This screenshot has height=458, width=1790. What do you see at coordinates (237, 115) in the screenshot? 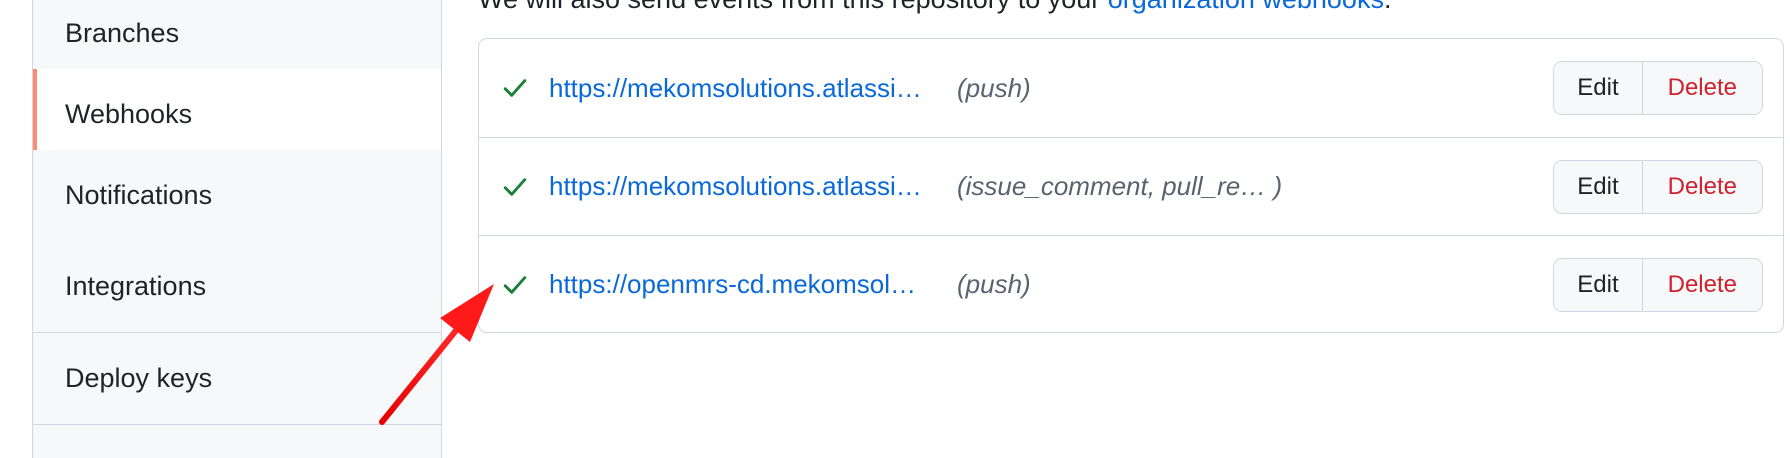
I see `sidebar-item-webhooks: Webhooks` at bounding box center [237, 115].